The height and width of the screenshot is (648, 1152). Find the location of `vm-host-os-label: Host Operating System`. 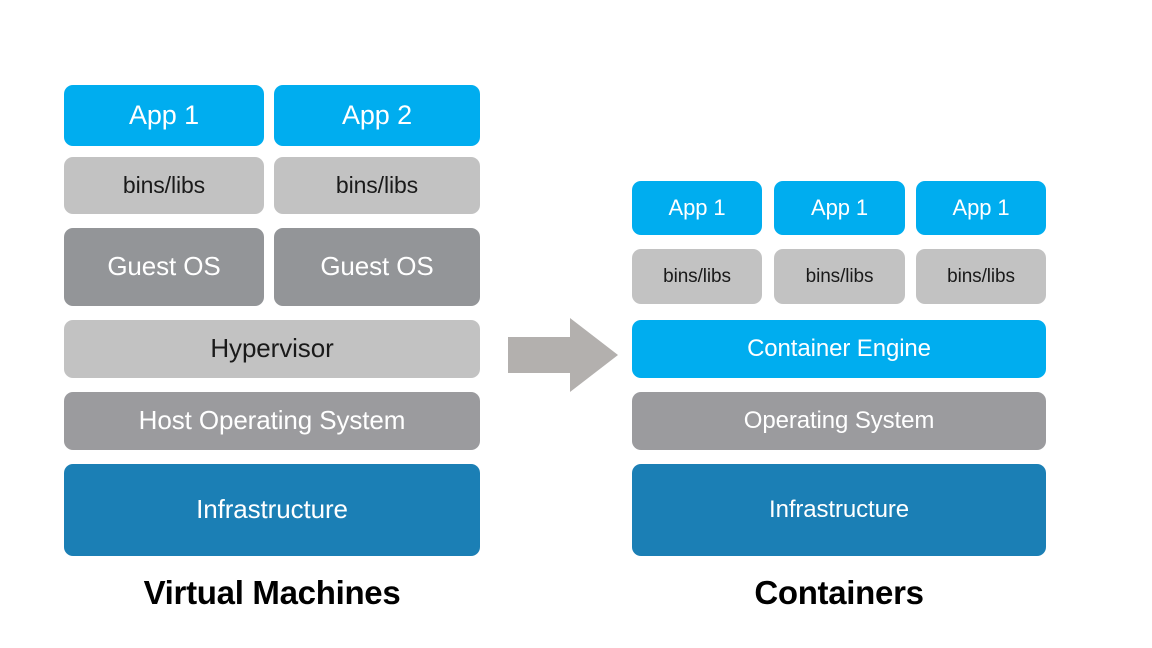

vm-host-os-label: Host Operating System is located at coordinates (272, 420).